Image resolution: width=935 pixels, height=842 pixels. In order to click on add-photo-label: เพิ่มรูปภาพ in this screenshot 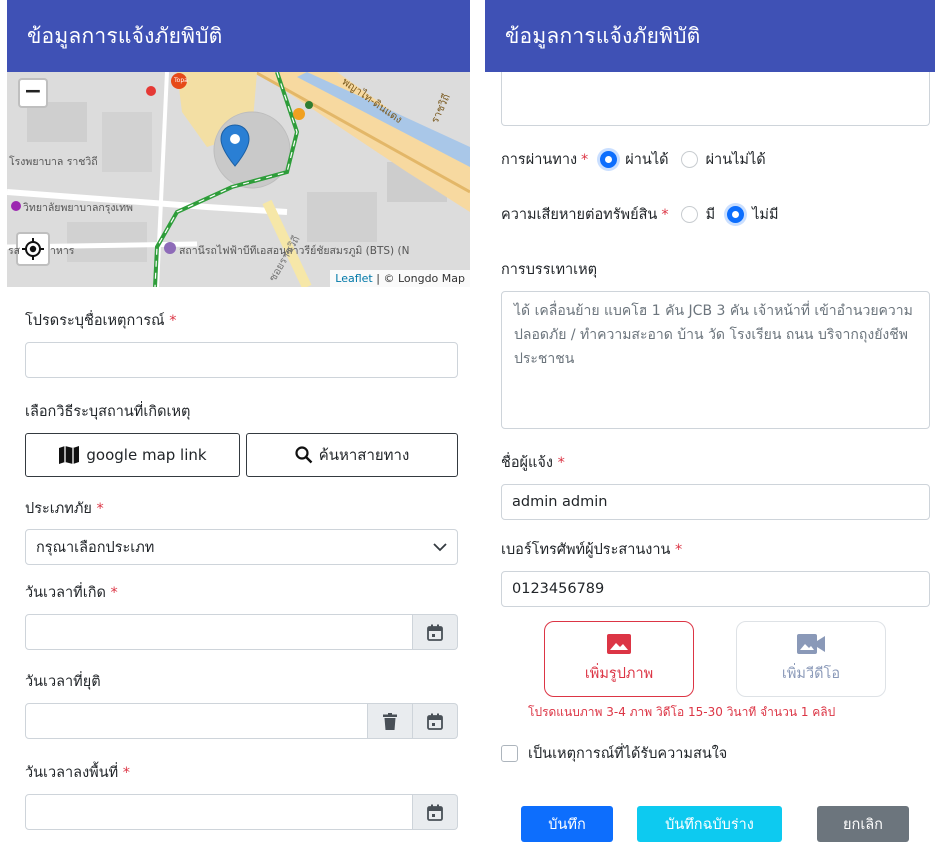, I will do `click(619, 673)`.